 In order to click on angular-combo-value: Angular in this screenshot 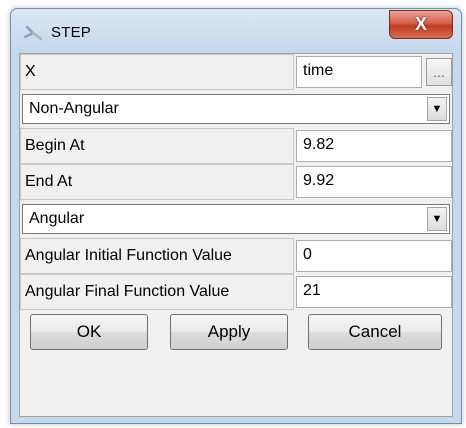, I will do `click(57, 218)`.